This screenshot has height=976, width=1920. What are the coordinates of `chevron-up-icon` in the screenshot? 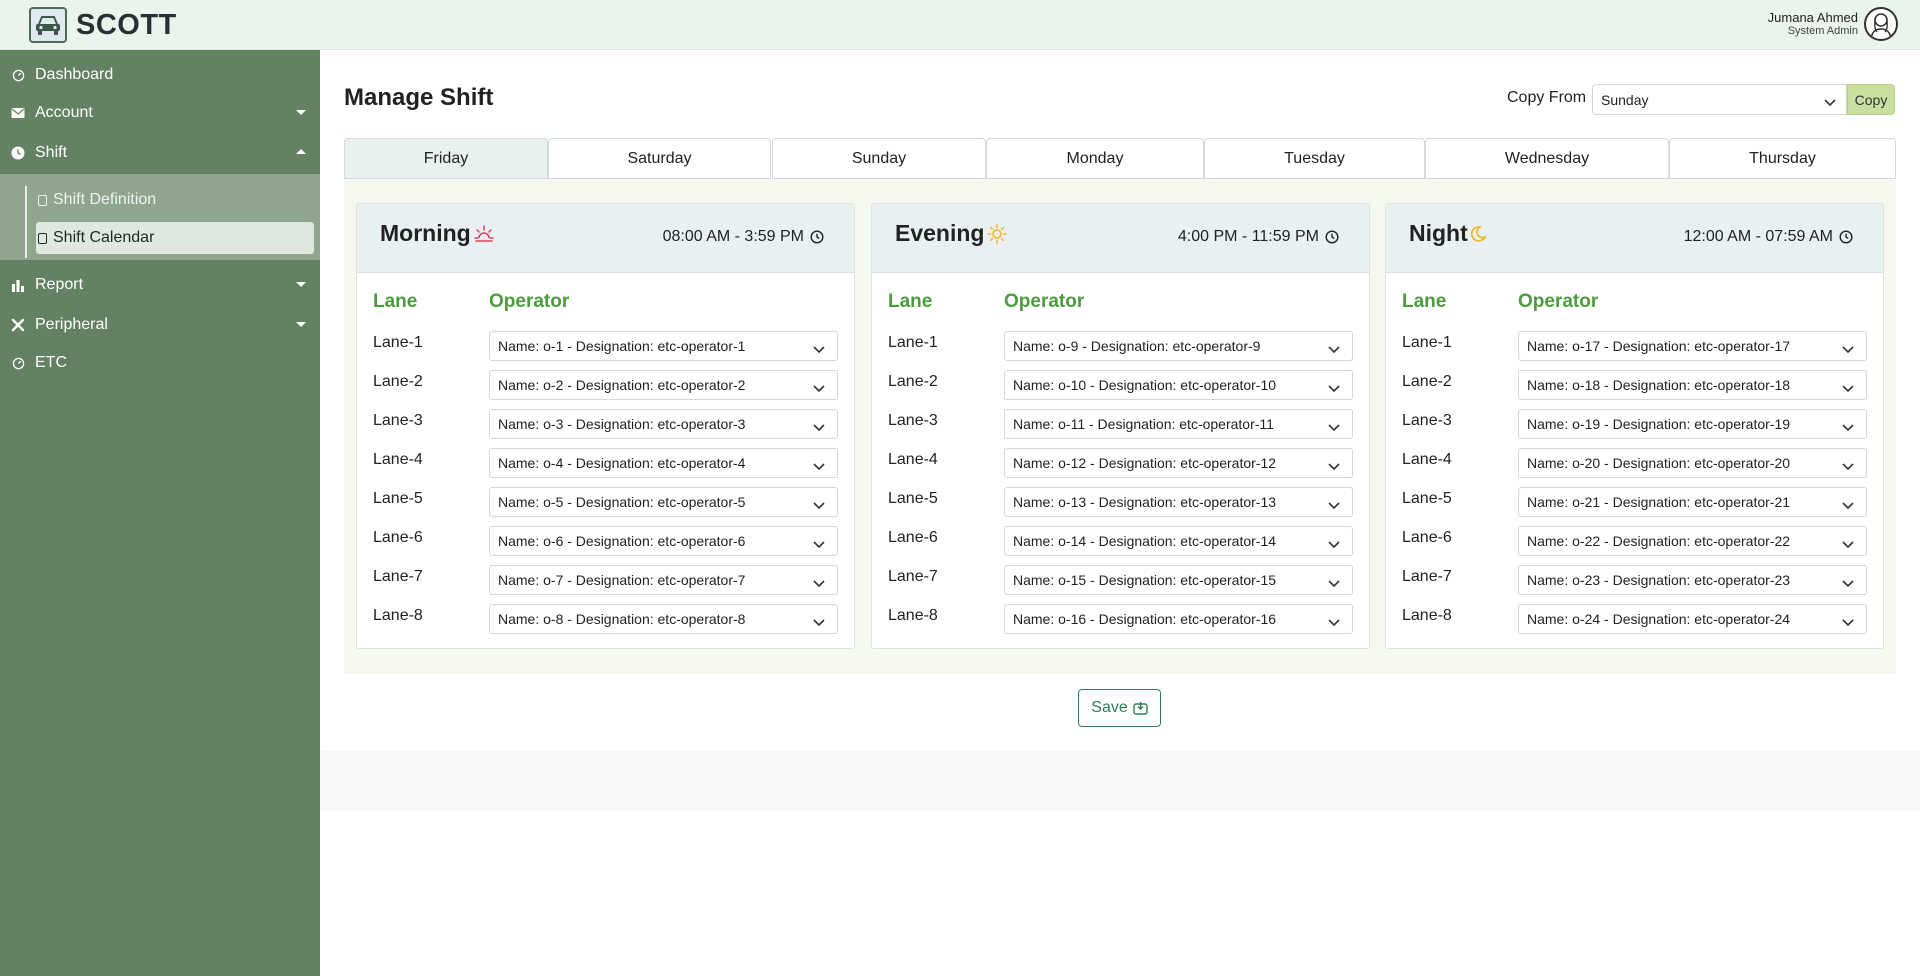 It's located at (301, 151).